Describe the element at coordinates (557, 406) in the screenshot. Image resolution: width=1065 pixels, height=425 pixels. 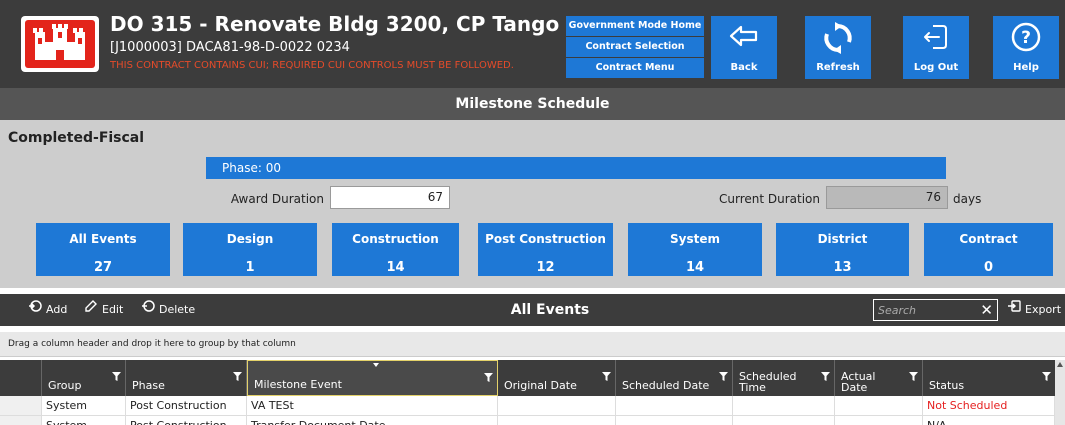
I see `cell-original-date` at that location.